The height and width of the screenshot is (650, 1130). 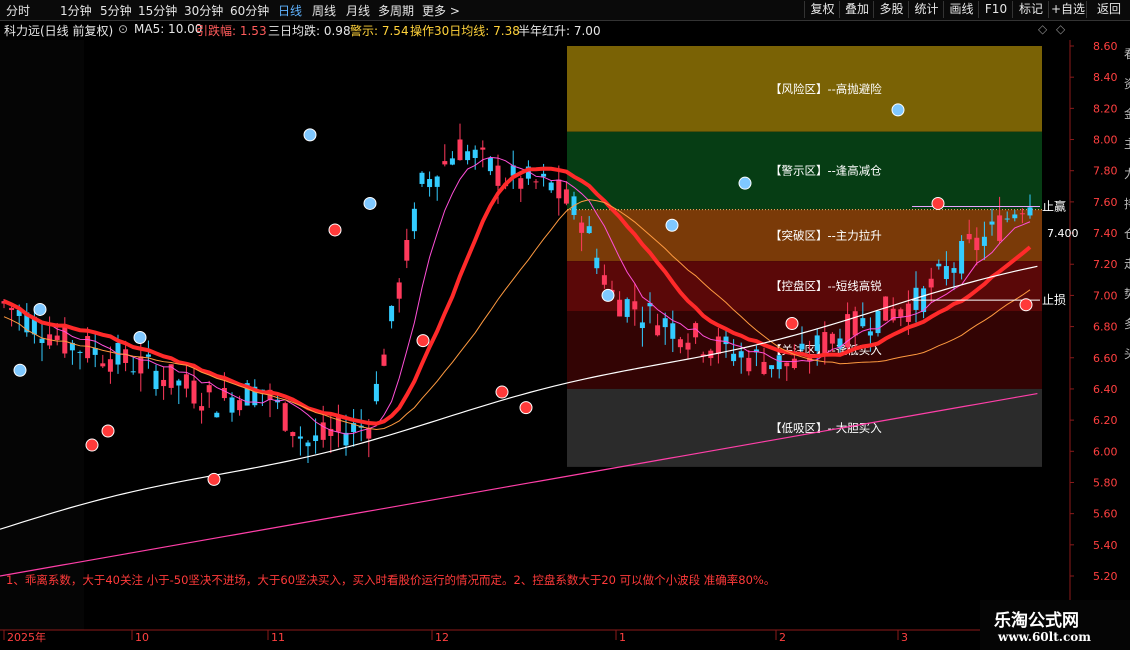 What do you see at coordinates (26, 637) in the screenshot?
I see `x-tick-label-0: 2025年` at bounding box center [26, 637].